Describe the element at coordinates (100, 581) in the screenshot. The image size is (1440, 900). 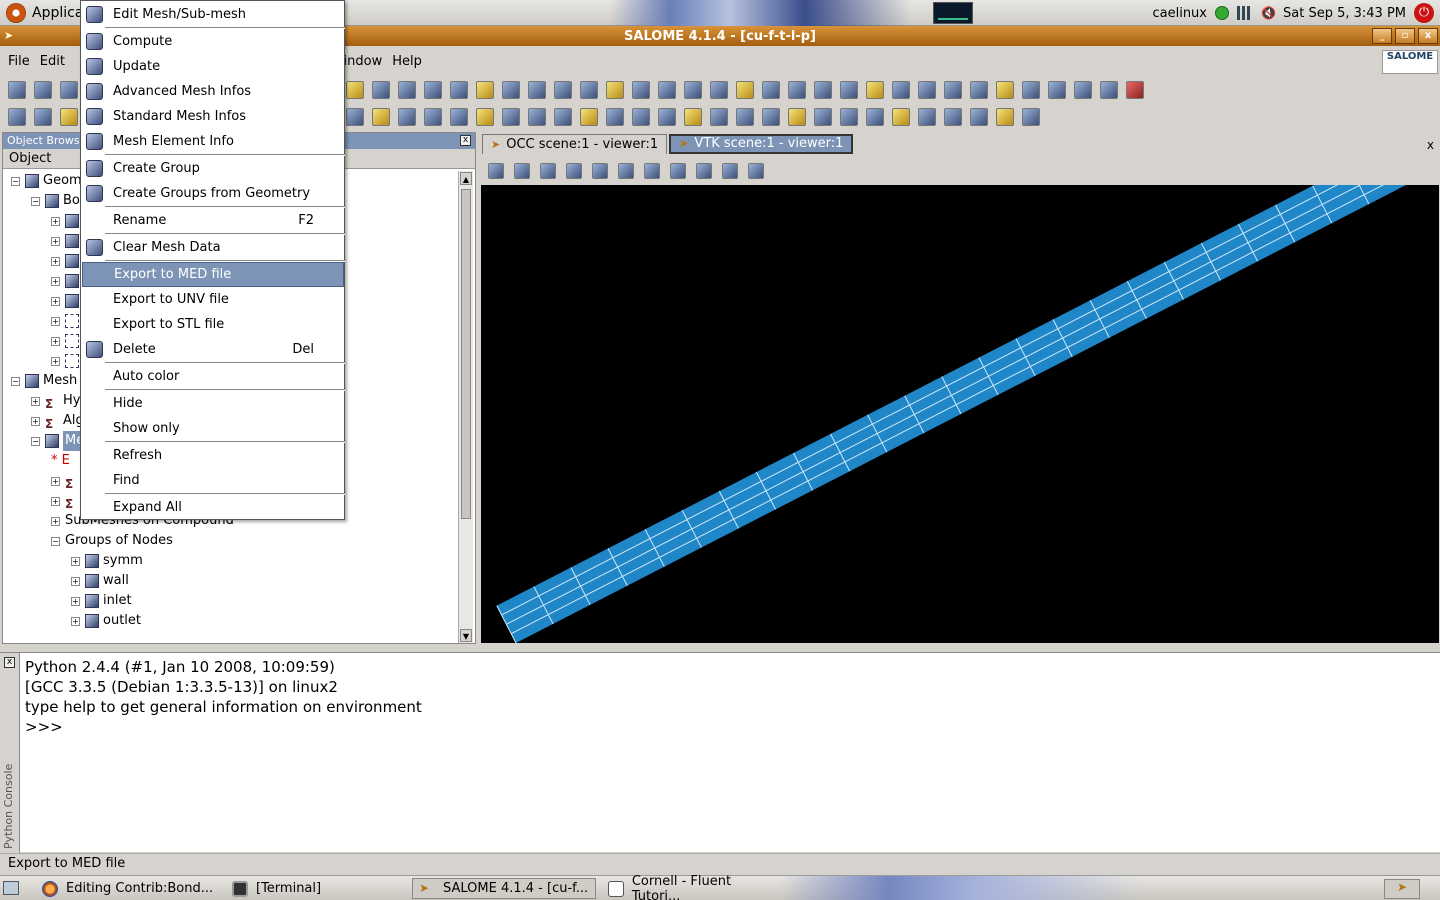
I see `tree-row: + wall` at that location.